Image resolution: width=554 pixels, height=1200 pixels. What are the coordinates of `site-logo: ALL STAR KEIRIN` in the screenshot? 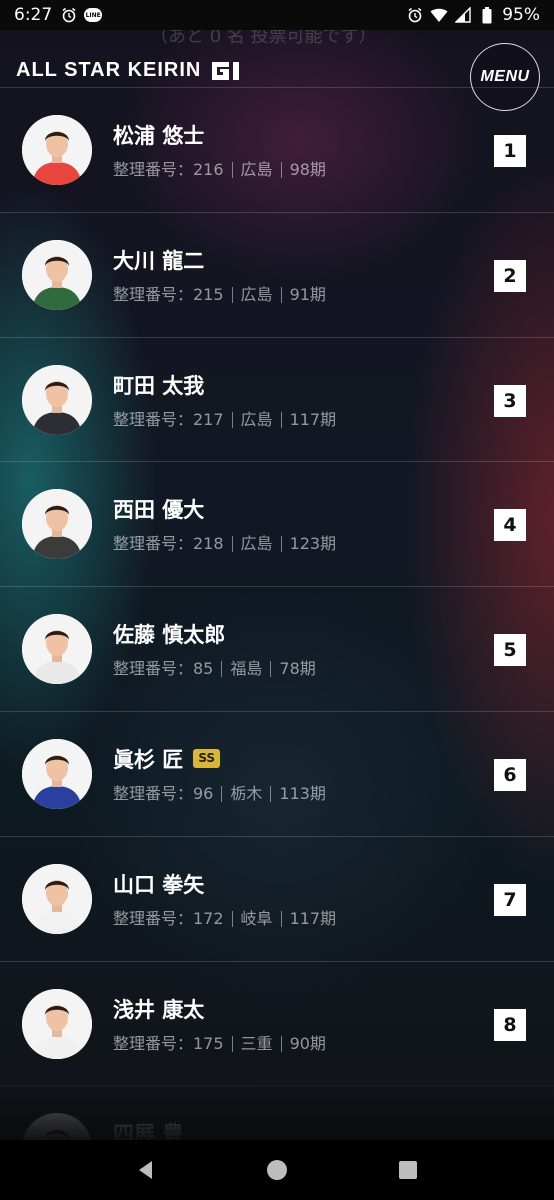 It's located at (131, 70).